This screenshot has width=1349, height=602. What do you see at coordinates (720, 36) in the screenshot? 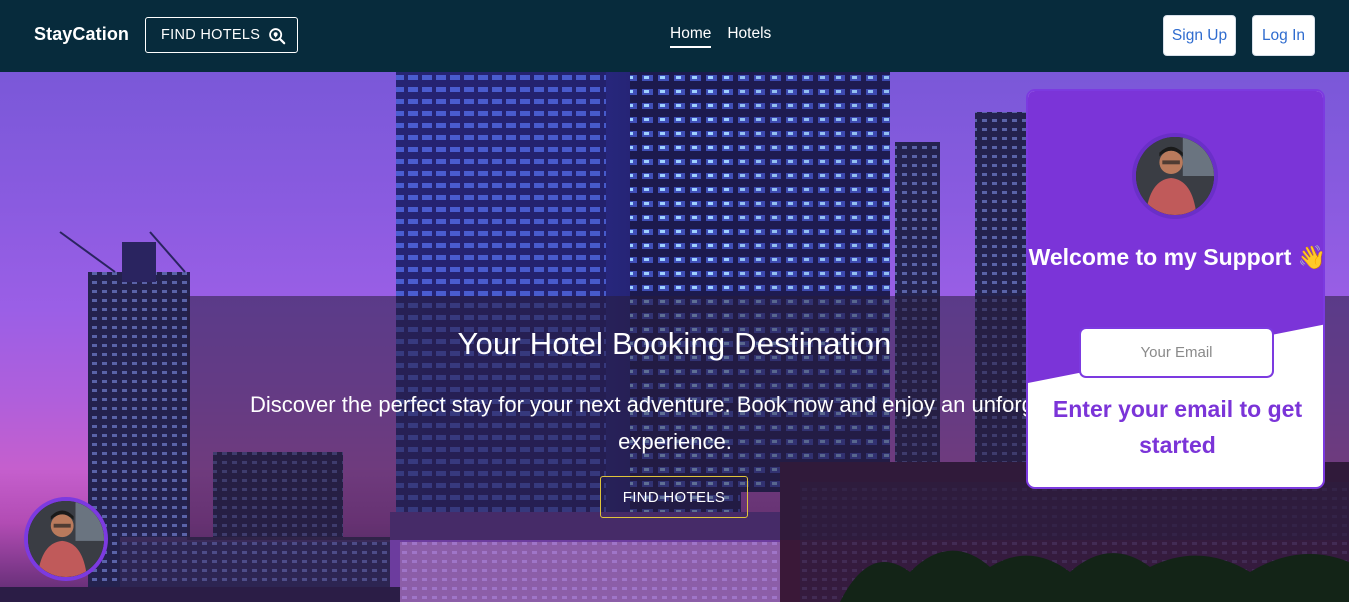
I see `nav-links: Home Hotels` at bounding box center [720, 36].